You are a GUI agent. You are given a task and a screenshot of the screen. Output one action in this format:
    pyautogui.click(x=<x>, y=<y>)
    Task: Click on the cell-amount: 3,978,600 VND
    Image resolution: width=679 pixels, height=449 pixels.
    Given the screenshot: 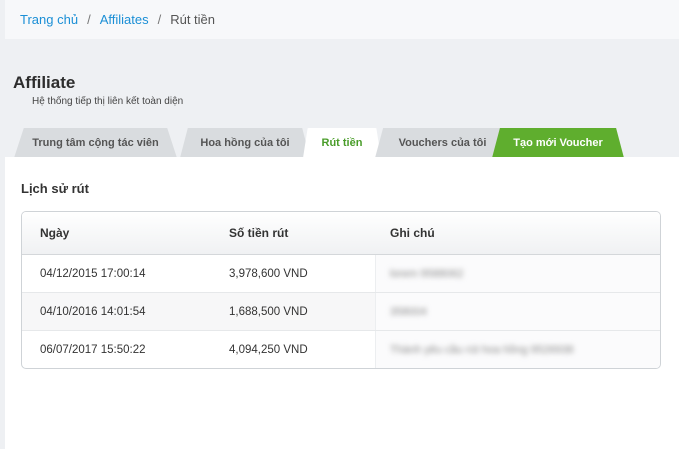 What is the action you would take?
    pyautogui.click(x=268, y=273)
    